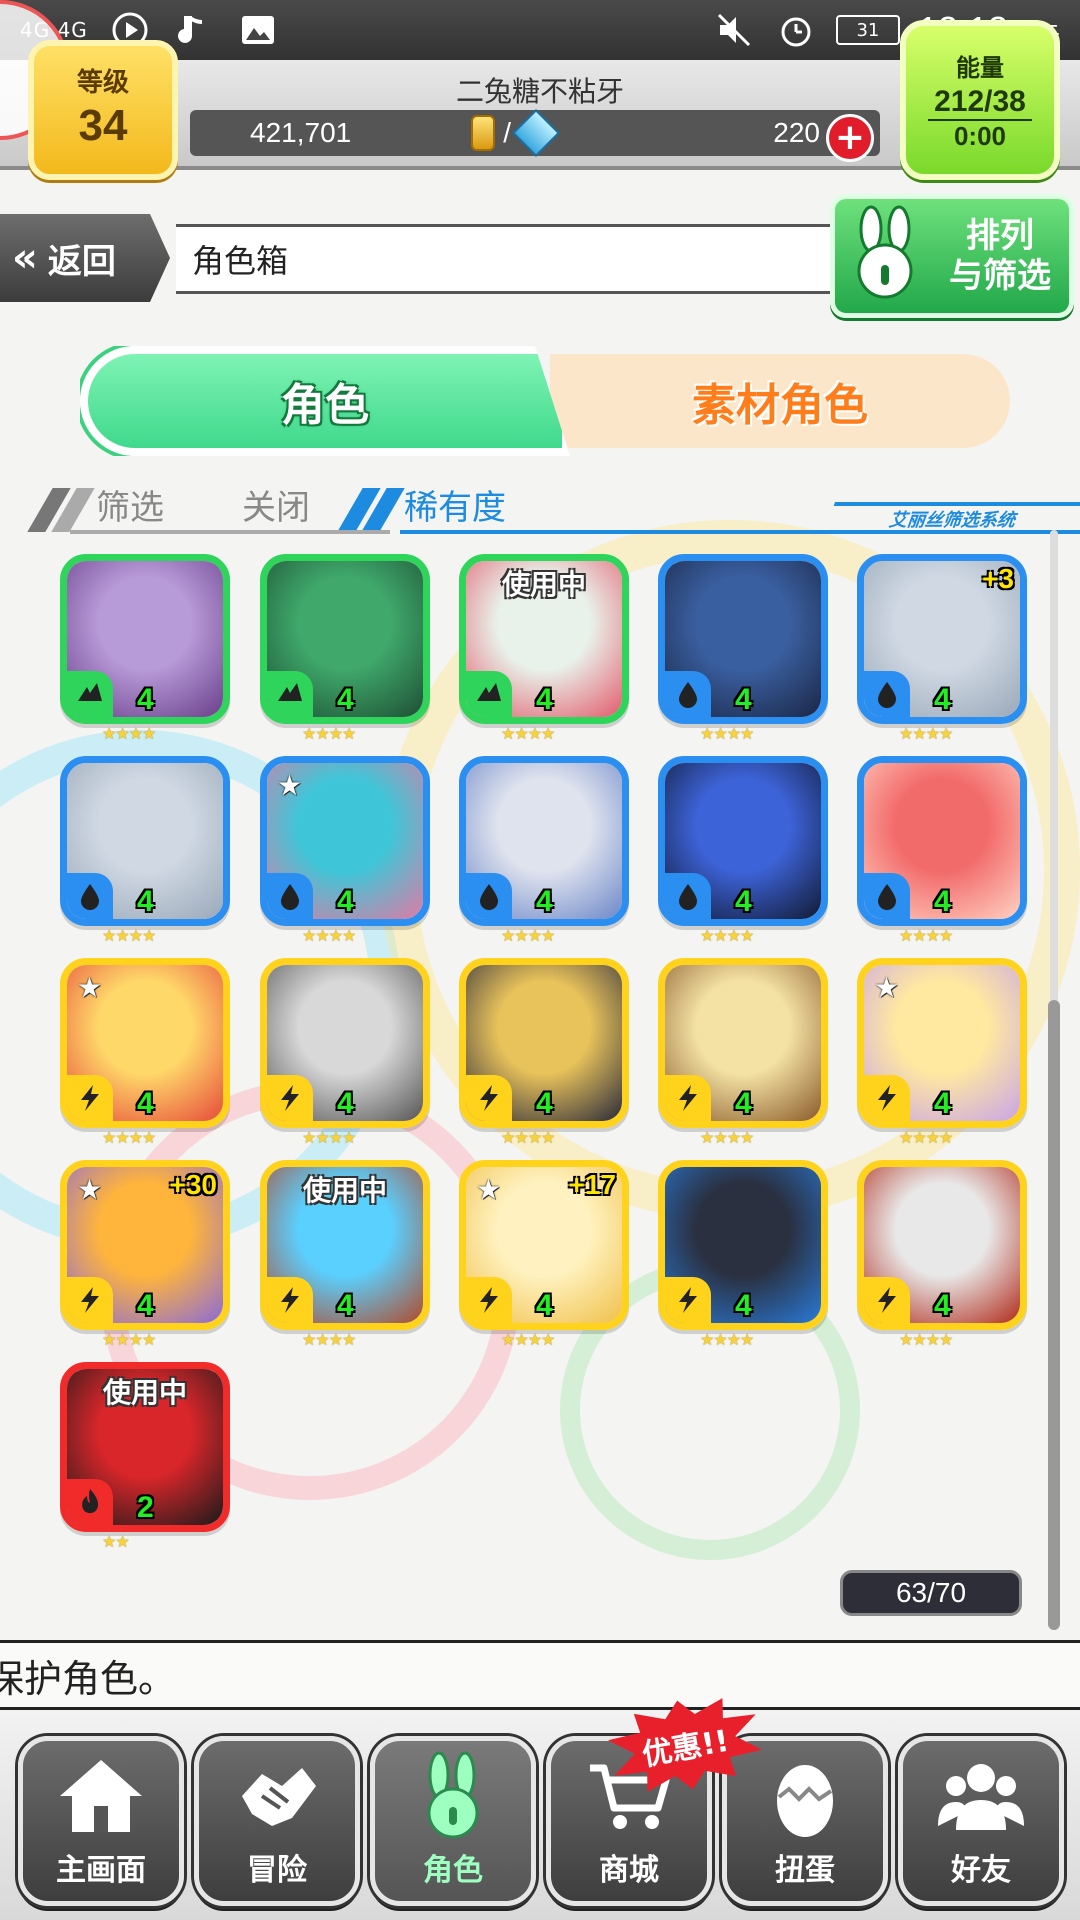 Image resolution: width=1080 pixels, height=1920 pixels. I want to click on nav-home: 主画面, so click(101, 1821).